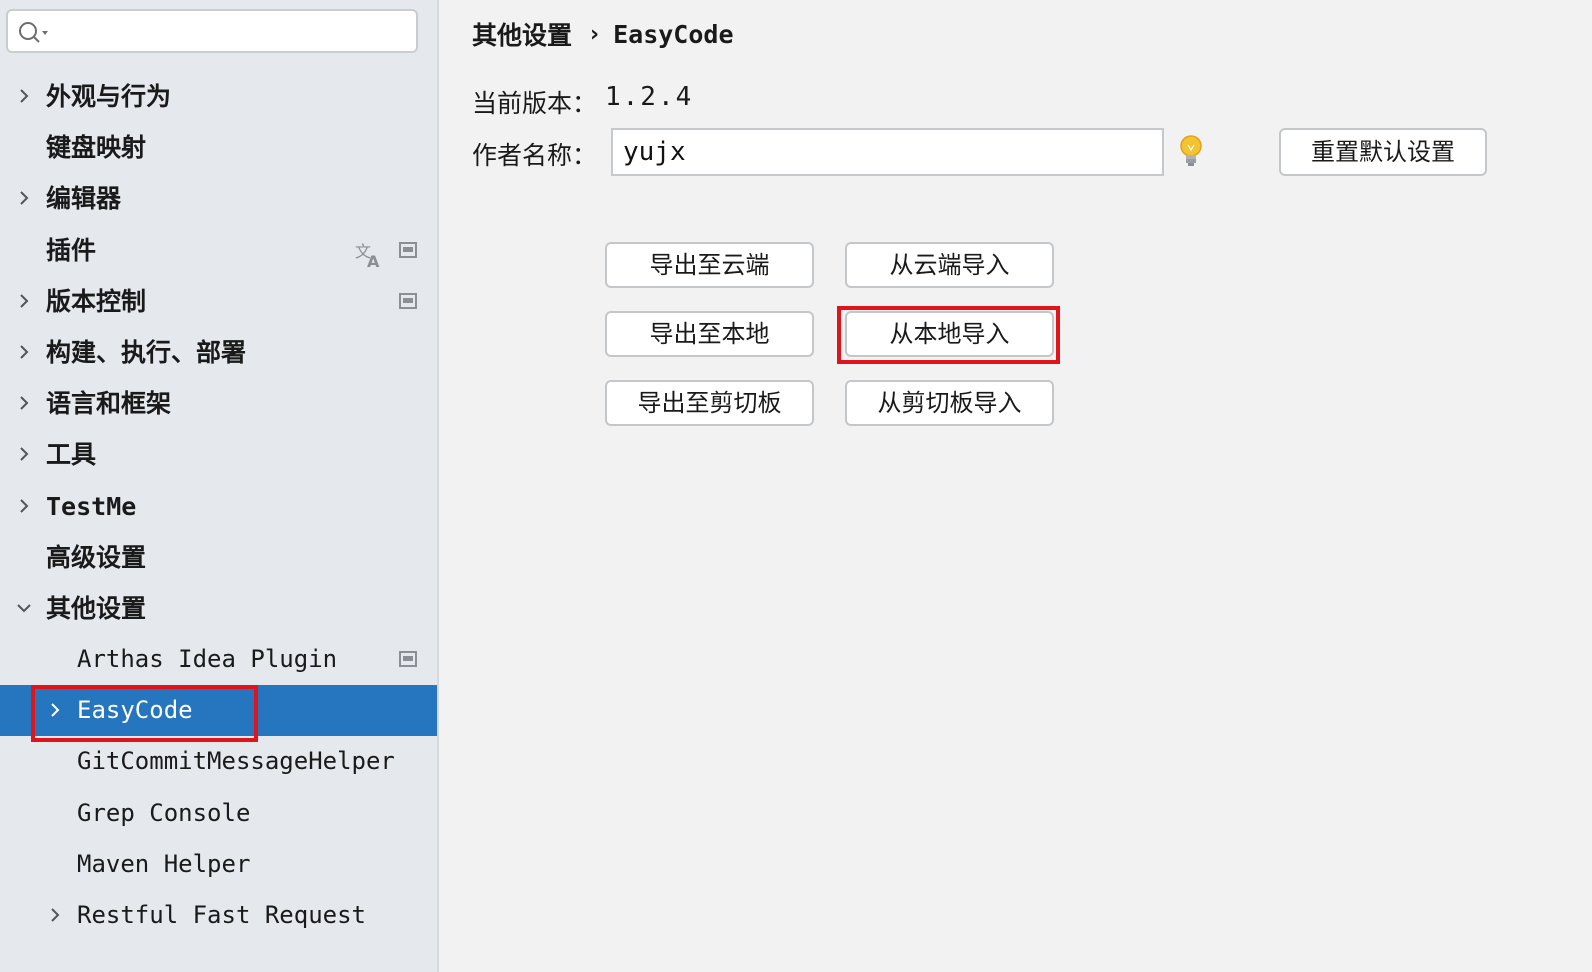 This screenshot has height=972, width=1592. I want to click on tree-item-label: Arthas Idea Plugin, so click(207, 659).